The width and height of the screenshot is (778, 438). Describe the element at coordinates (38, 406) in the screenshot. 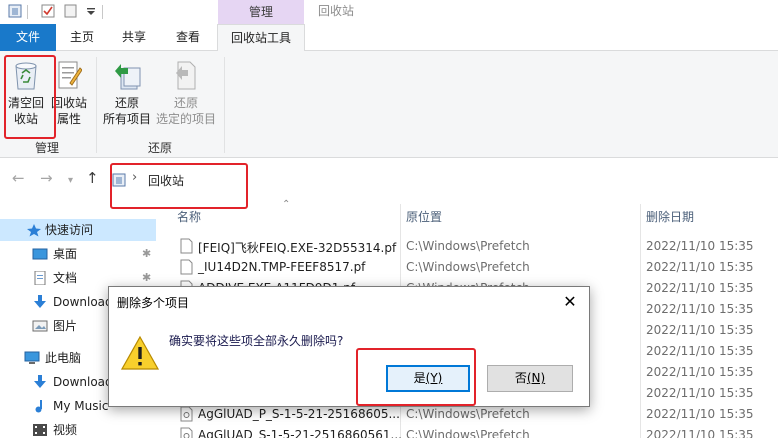

I see `music-note-icon` at that location.